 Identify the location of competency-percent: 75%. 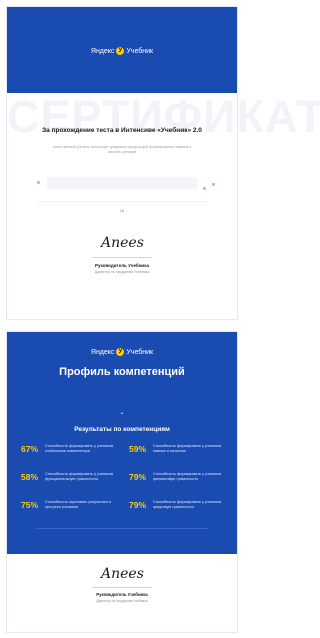
(30, 505).